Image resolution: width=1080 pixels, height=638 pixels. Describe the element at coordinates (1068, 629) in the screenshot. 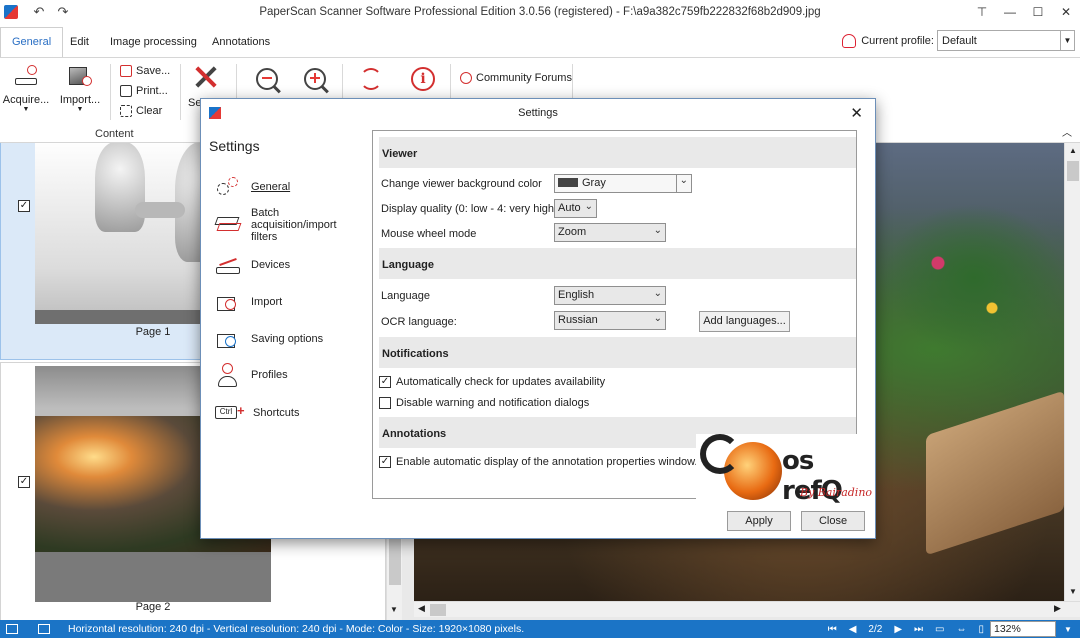

I see `zoom-chevron-down-icon: ▼` at that location.